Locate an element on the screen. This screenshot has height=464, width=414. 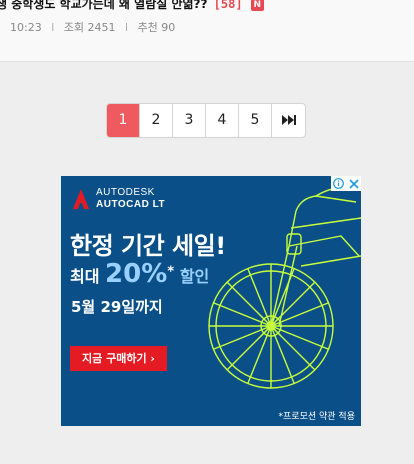
ad-choices is located at coordinates (346, 183).